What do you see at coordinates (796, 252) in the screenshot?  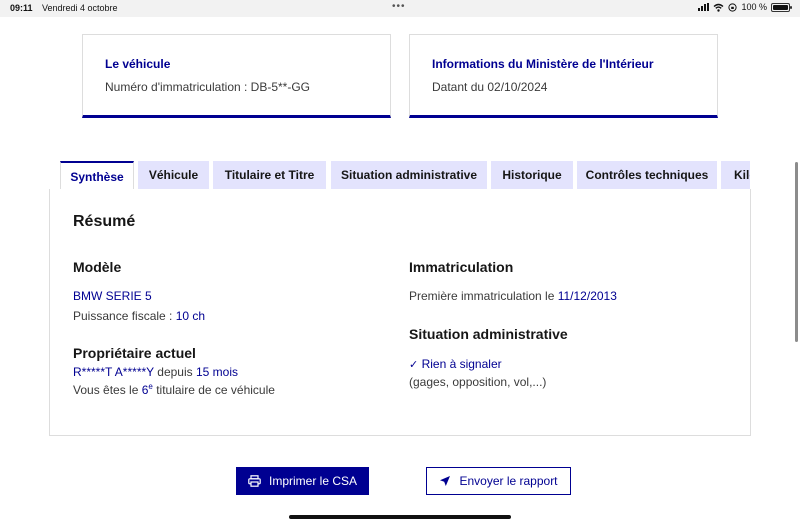 I see `scrollbar` at bounding box center [796, 252].